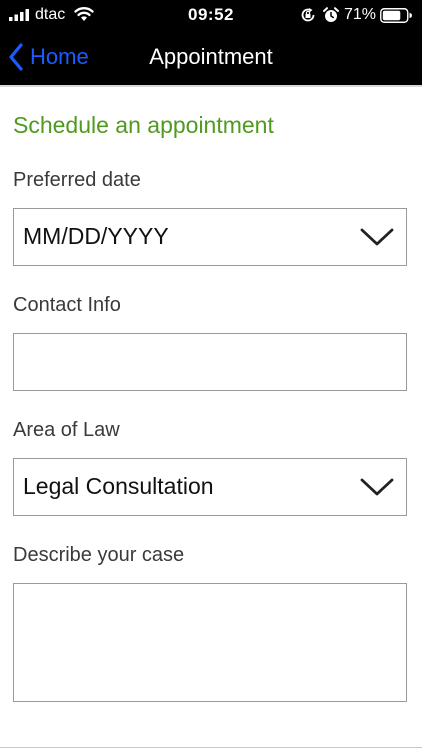 The width and height of the screenshot is (422, 750). Describe the element at coordinates (143, 125) in the screenshot. I see `section-title: Schedule an appointment` at that location.